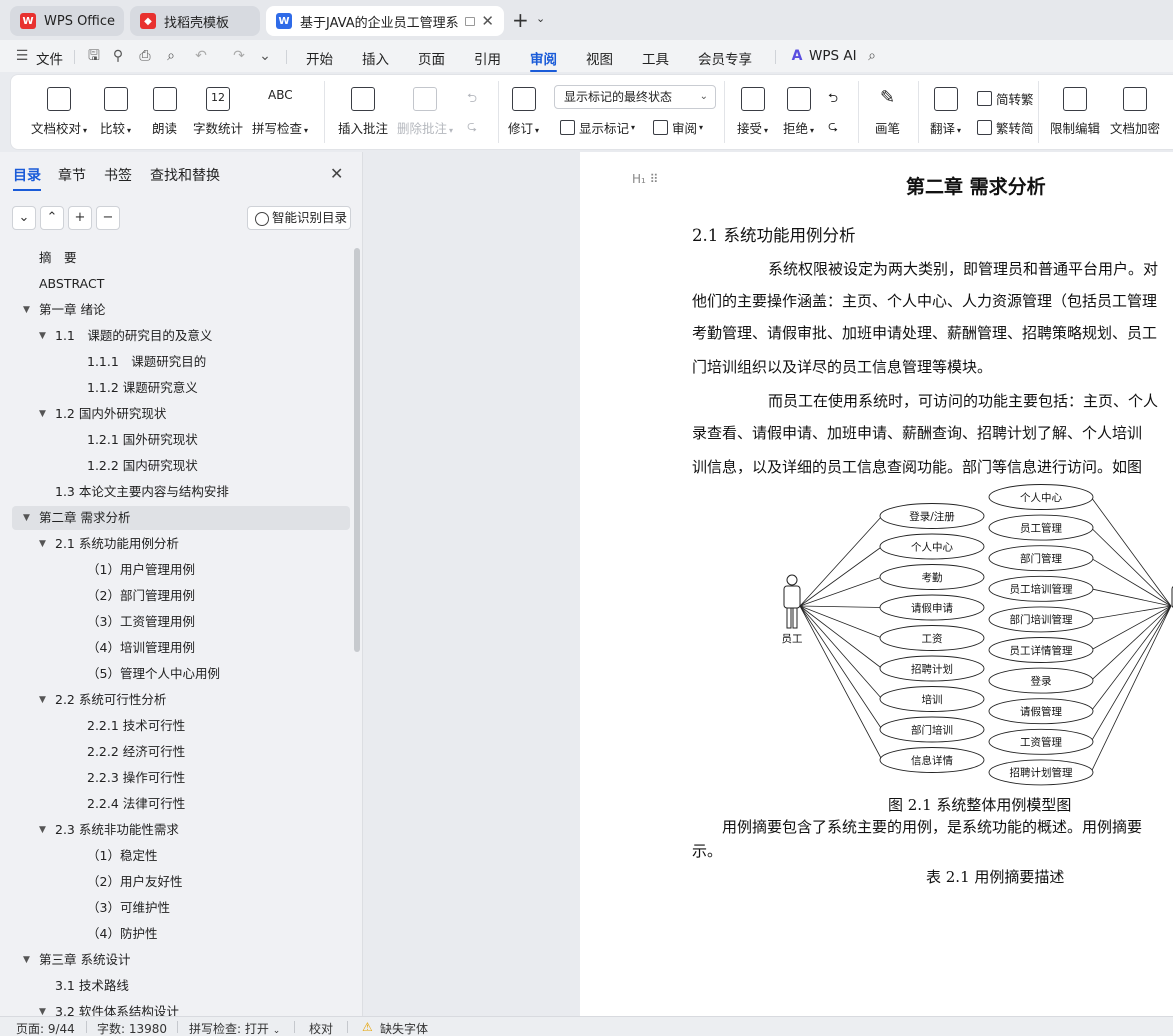 This screenshot has height=1036, width=1173. I want to click on toc-item: （4）防护性, so click(181, 934).